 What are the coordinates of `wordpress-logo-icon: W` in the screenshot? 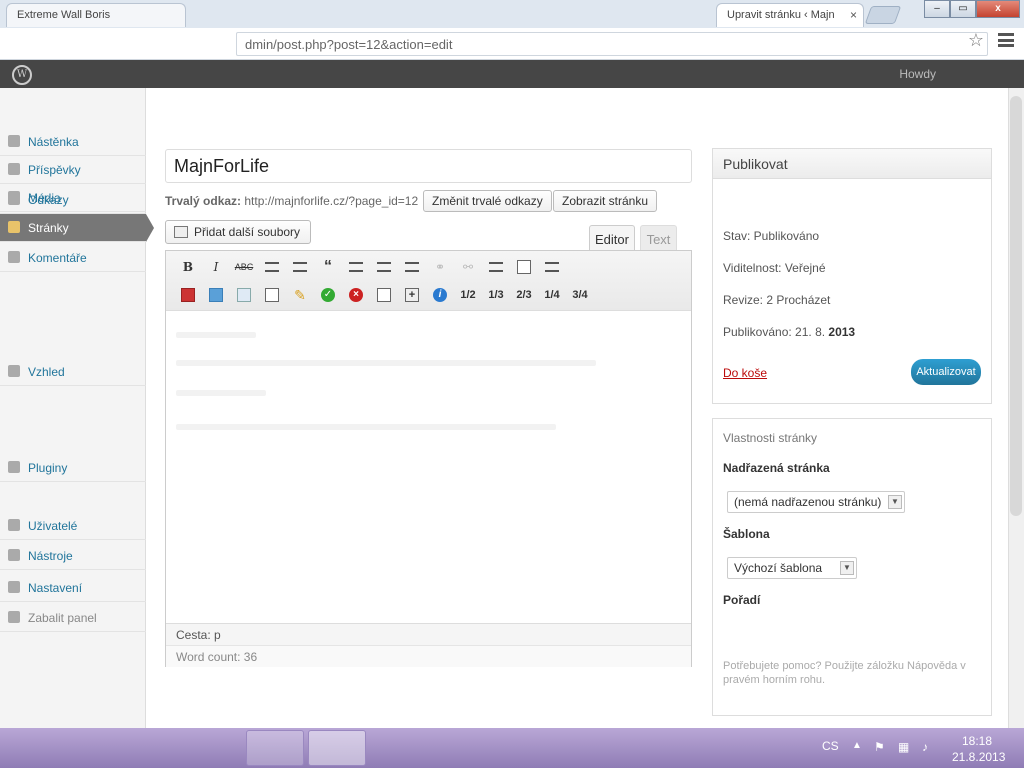 It's located at (22, 75).